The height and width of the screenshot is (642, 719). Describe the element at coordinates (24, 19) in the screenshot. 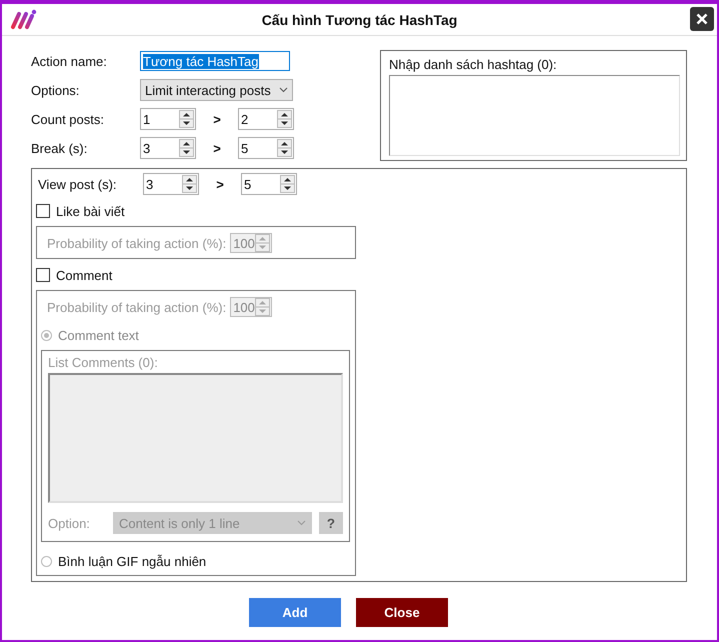

I see `logo-icon` at that location.